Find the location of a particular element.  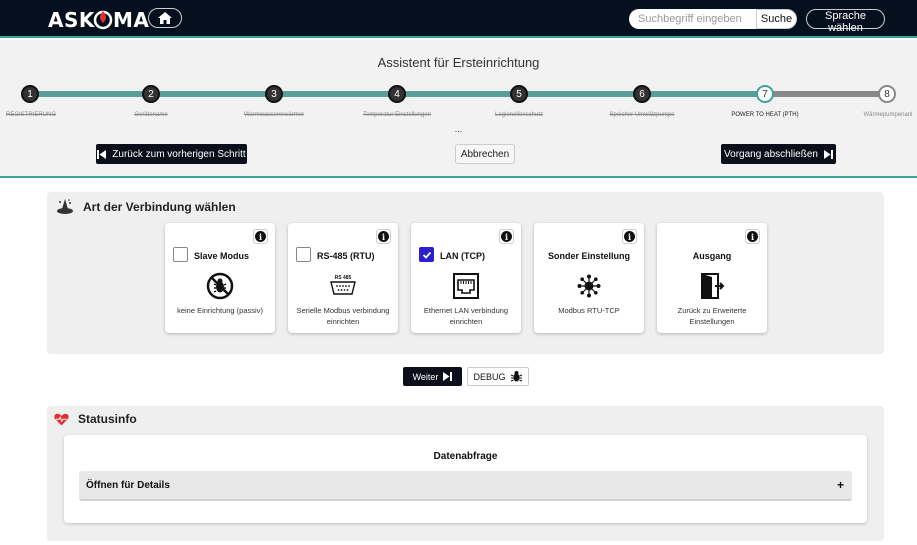

card-title: Ausgang is located at coordinates (712, 256).